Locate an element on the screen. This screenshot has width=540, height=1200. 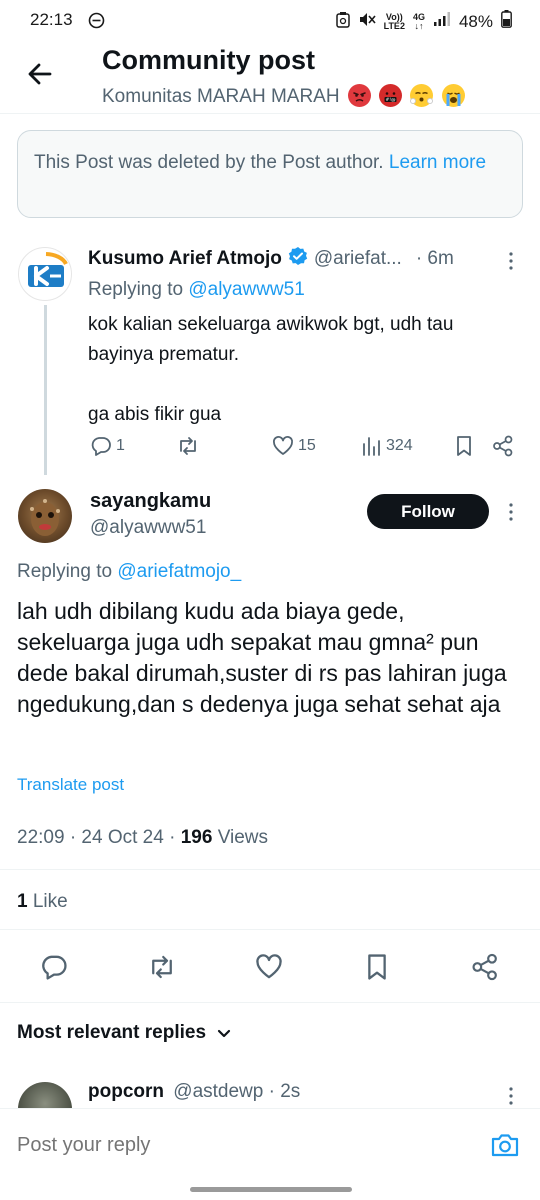
reply-action: 1 is located at coordinates (107, 446).